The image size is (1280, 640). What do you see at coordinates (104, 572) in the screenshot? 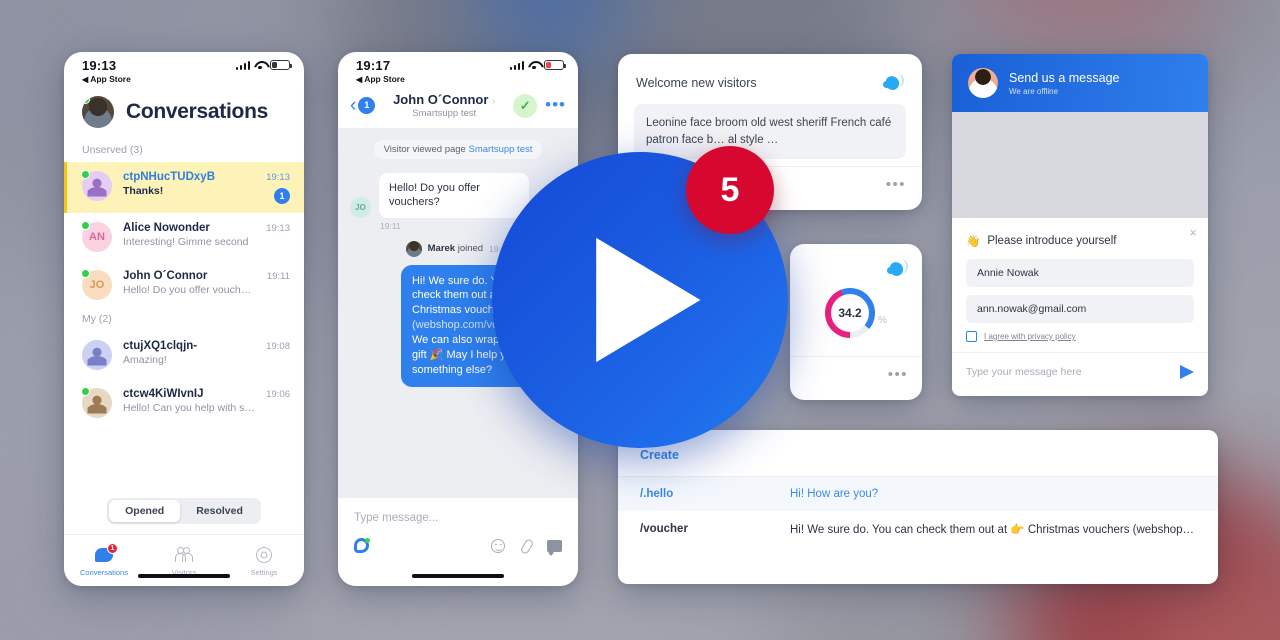
I see `tab-label: Conversations` at bounding box center [104, 572].